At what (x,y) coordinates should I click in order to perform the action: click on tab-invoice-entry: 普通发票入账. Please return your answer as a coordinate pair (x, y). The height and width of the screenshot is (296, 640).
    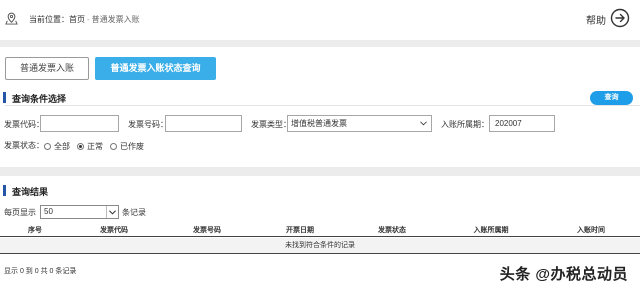
    Looking at the image, I should click on (47, 68).